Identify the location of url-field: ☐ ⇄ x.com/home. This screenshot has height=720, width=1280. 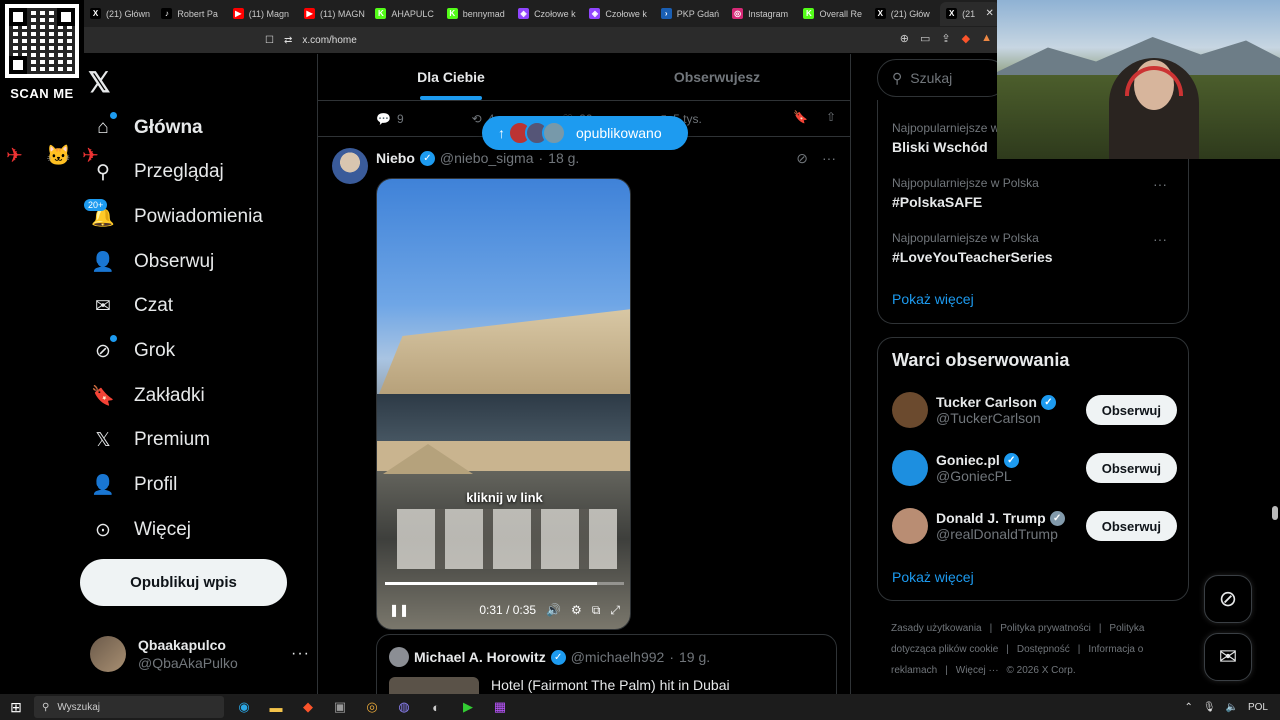
(565, 40).